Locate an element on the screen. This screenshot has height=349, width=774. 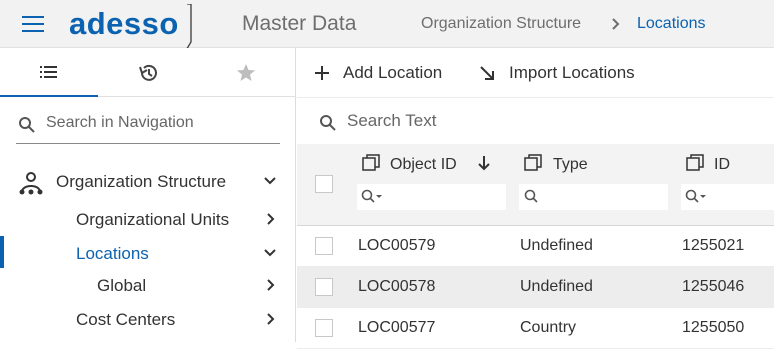
nav-item-locations: Locations is located at coordinates (112, 254).